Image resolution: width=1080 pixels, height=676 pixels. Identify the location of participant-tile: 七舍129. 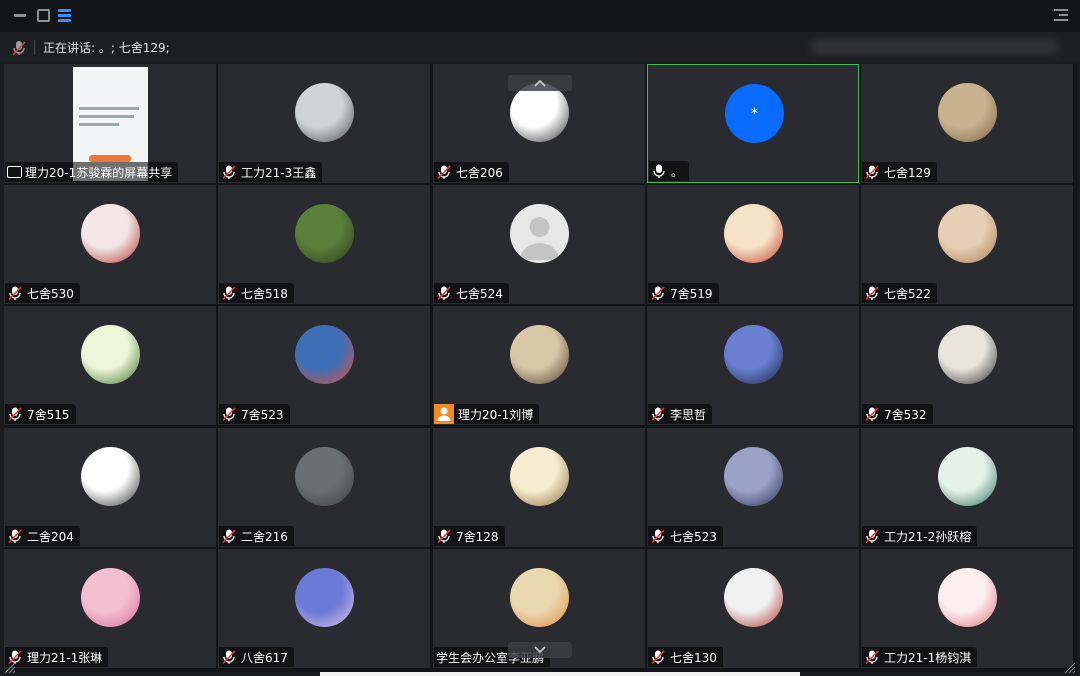
(967, 123).